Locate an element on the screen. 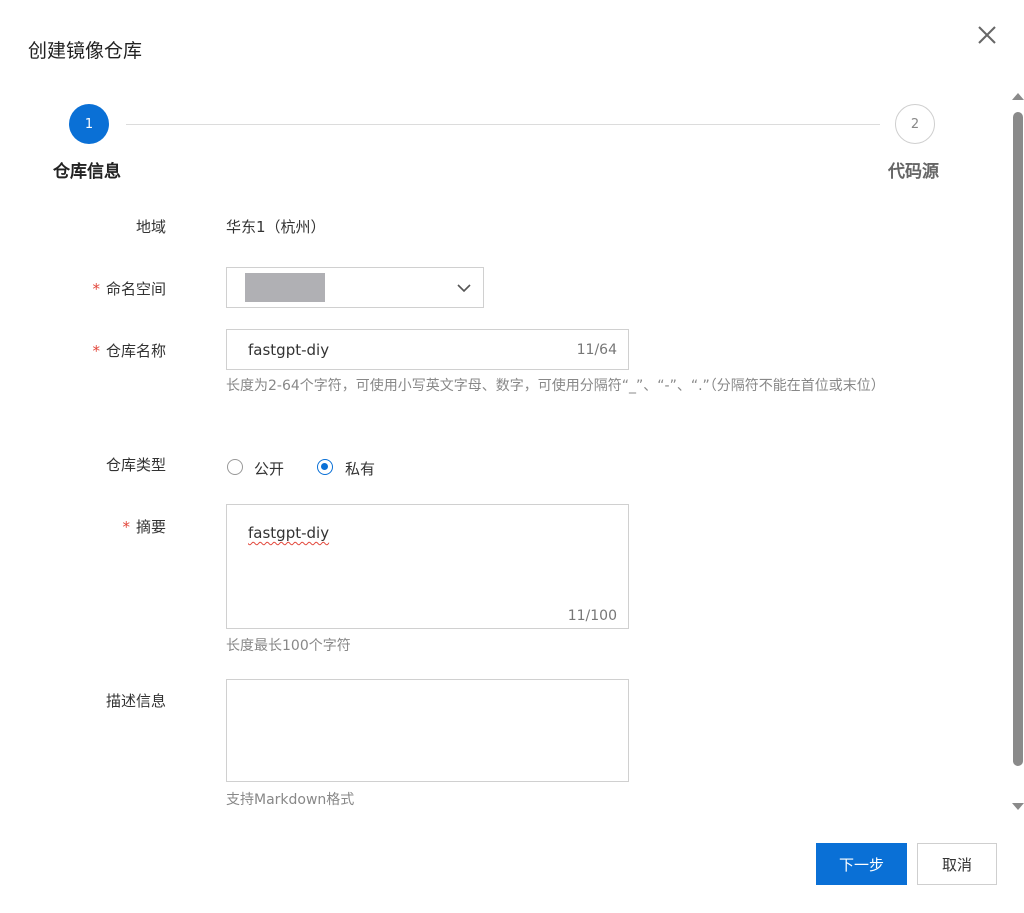 The height and width of the screenshot is (913, 1024). chevron-down-icon is located at coordinates (464, 288).